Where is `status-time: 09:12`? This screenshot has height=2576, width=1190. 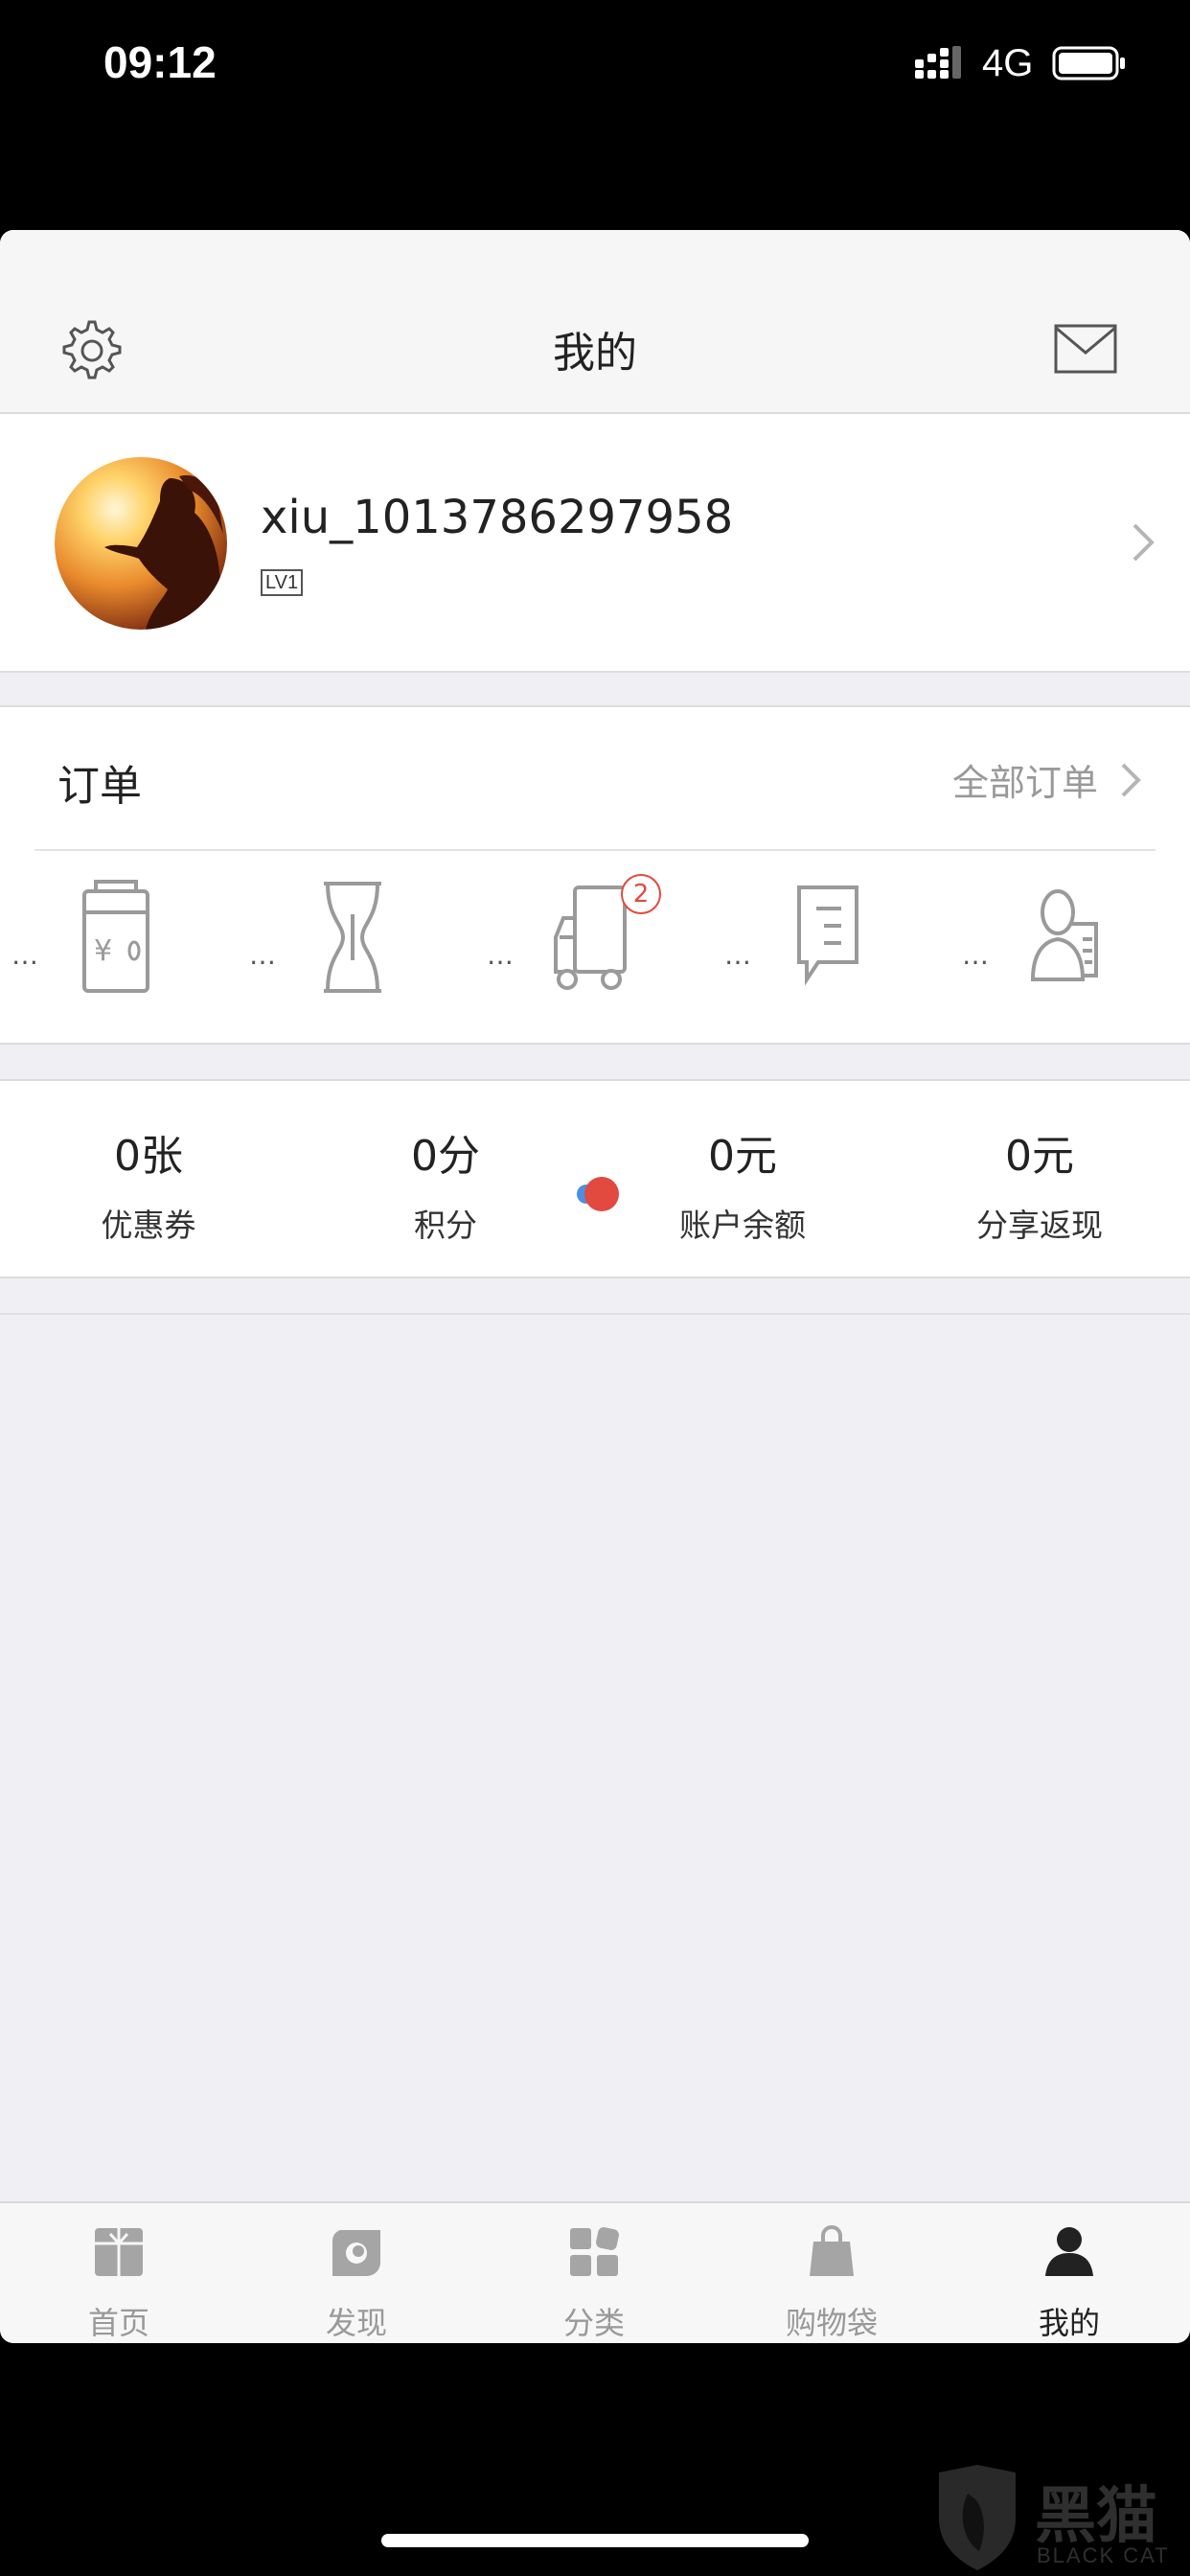
status-time: 09:12 is located at coordinates (160, 62).